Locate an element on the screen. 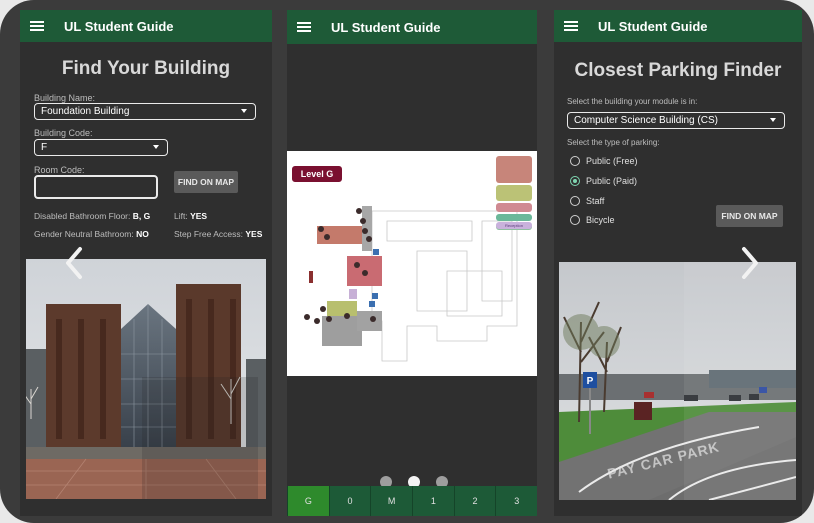 This screenshot has width=814, height=523. building-code-value: F is located at coordinates (44, 147).